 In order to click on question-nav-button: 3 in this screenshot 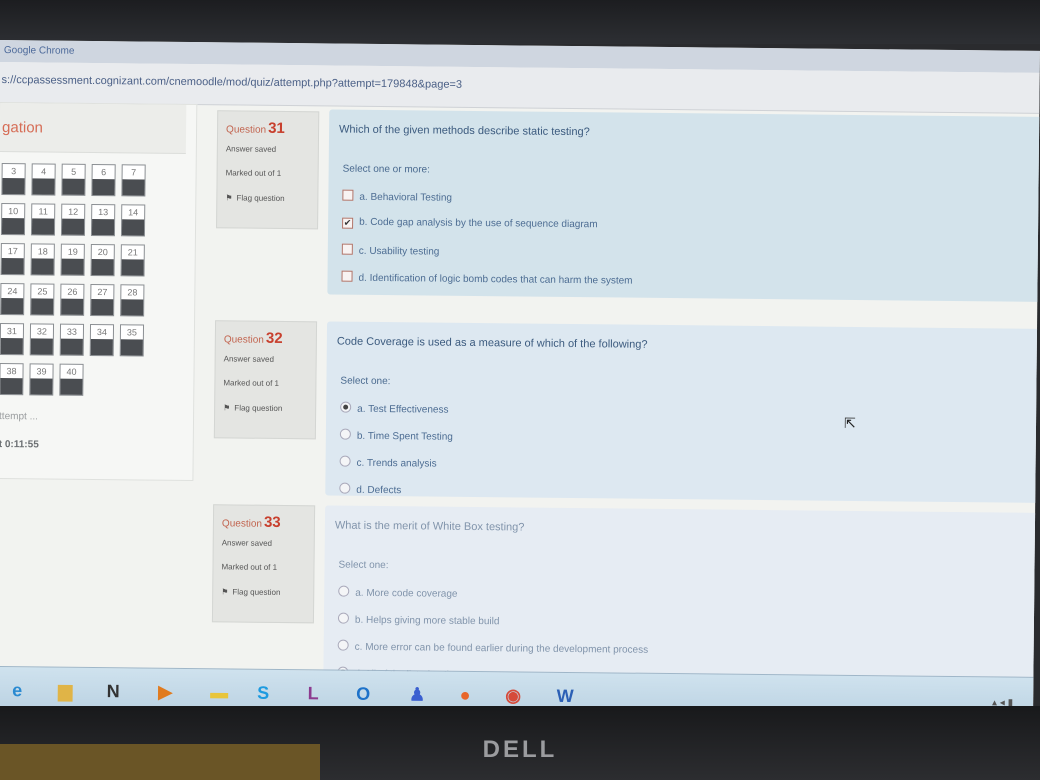, I will do `click(13, 179)`.